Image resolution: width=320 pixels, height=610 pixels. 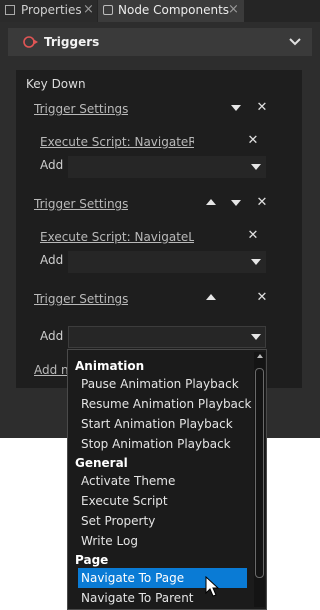 I want to click on menu-item-set-property: Set Property, so click(x=118, y=521).